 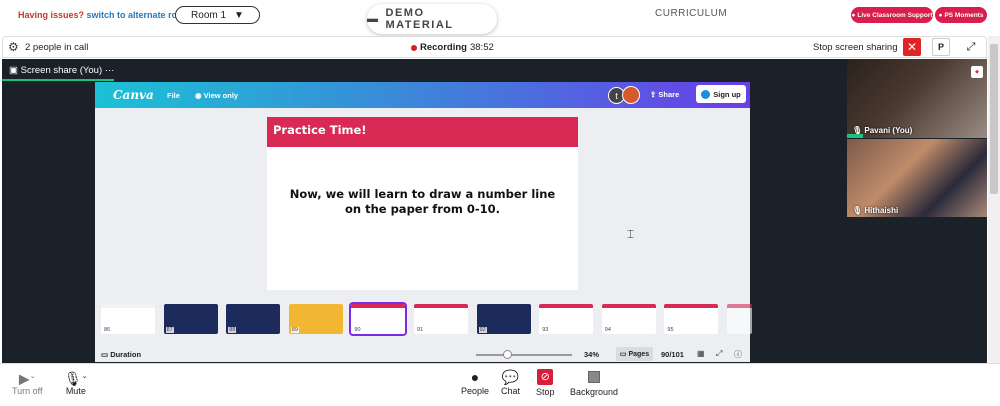 I want to click on ps-moments-label: PS Moments, so click(x=964, y=15).